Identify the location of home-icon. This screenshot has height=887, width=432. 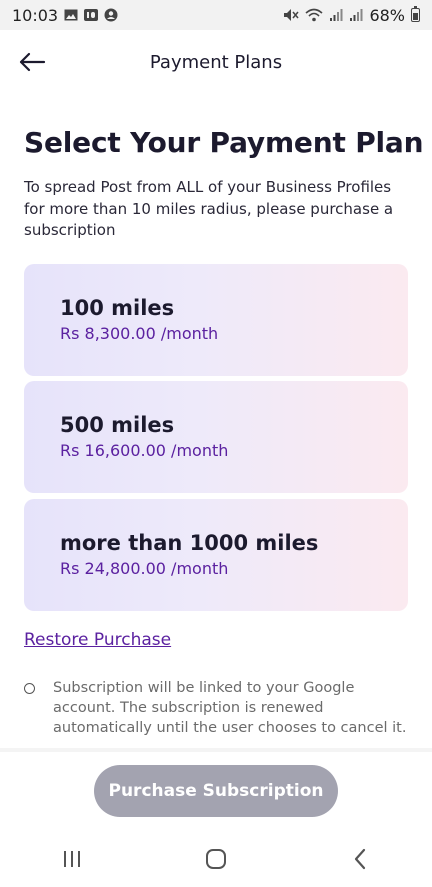
(216, 858).